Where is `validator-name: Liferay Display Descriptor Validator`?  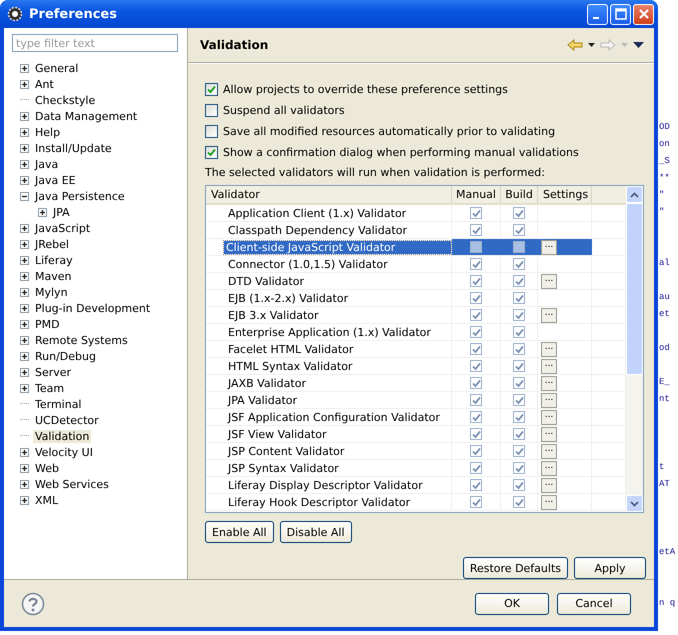 validator-name: Liferay Display Descriptor Validator is located at coordinates (325, 485).